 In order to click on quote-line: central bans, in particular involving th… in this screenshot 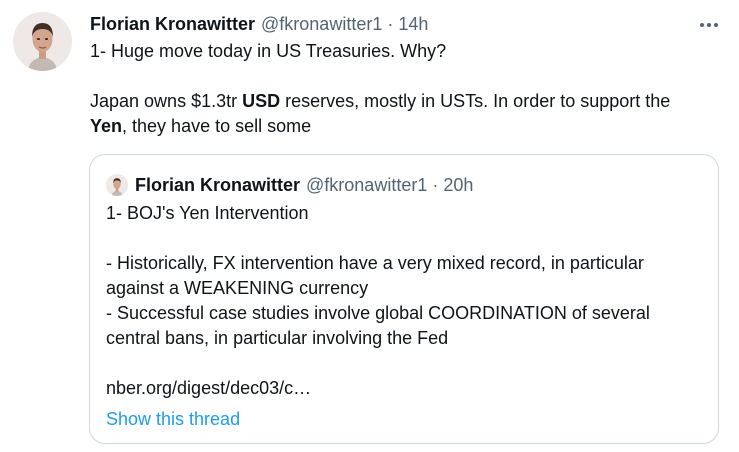, I will do `click(277, 338)`.